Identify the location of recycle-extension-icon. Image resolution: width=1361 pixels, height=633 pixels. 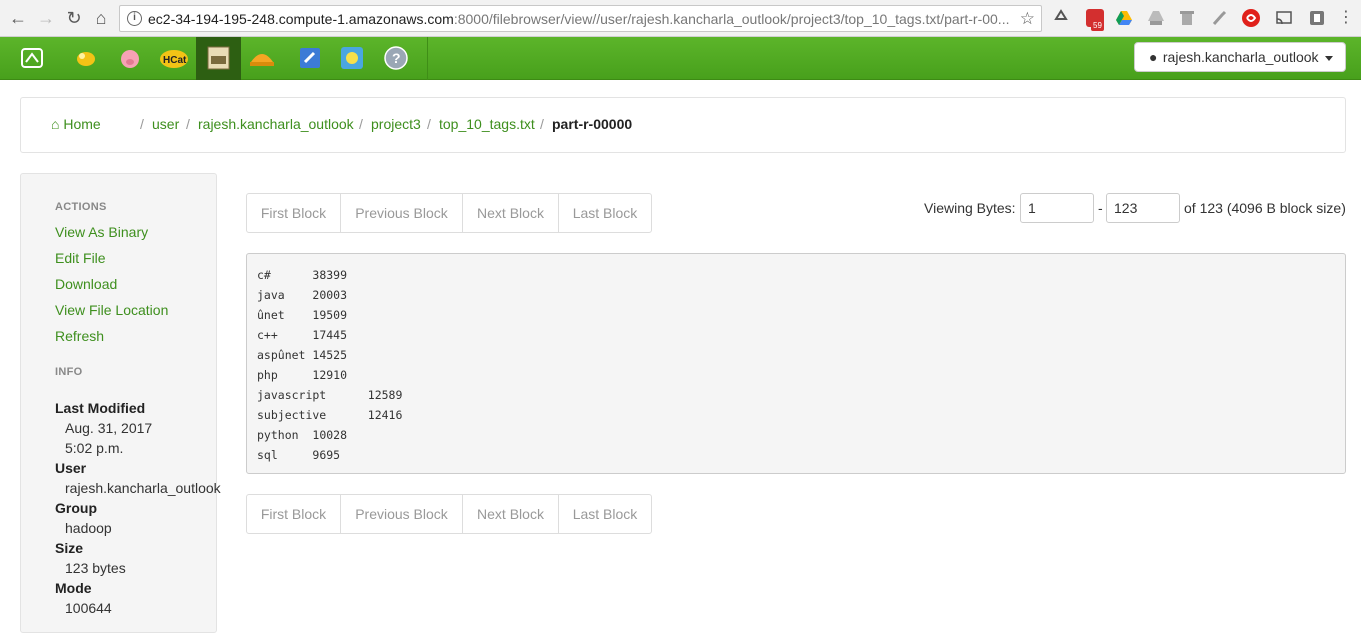
(1061, 18).